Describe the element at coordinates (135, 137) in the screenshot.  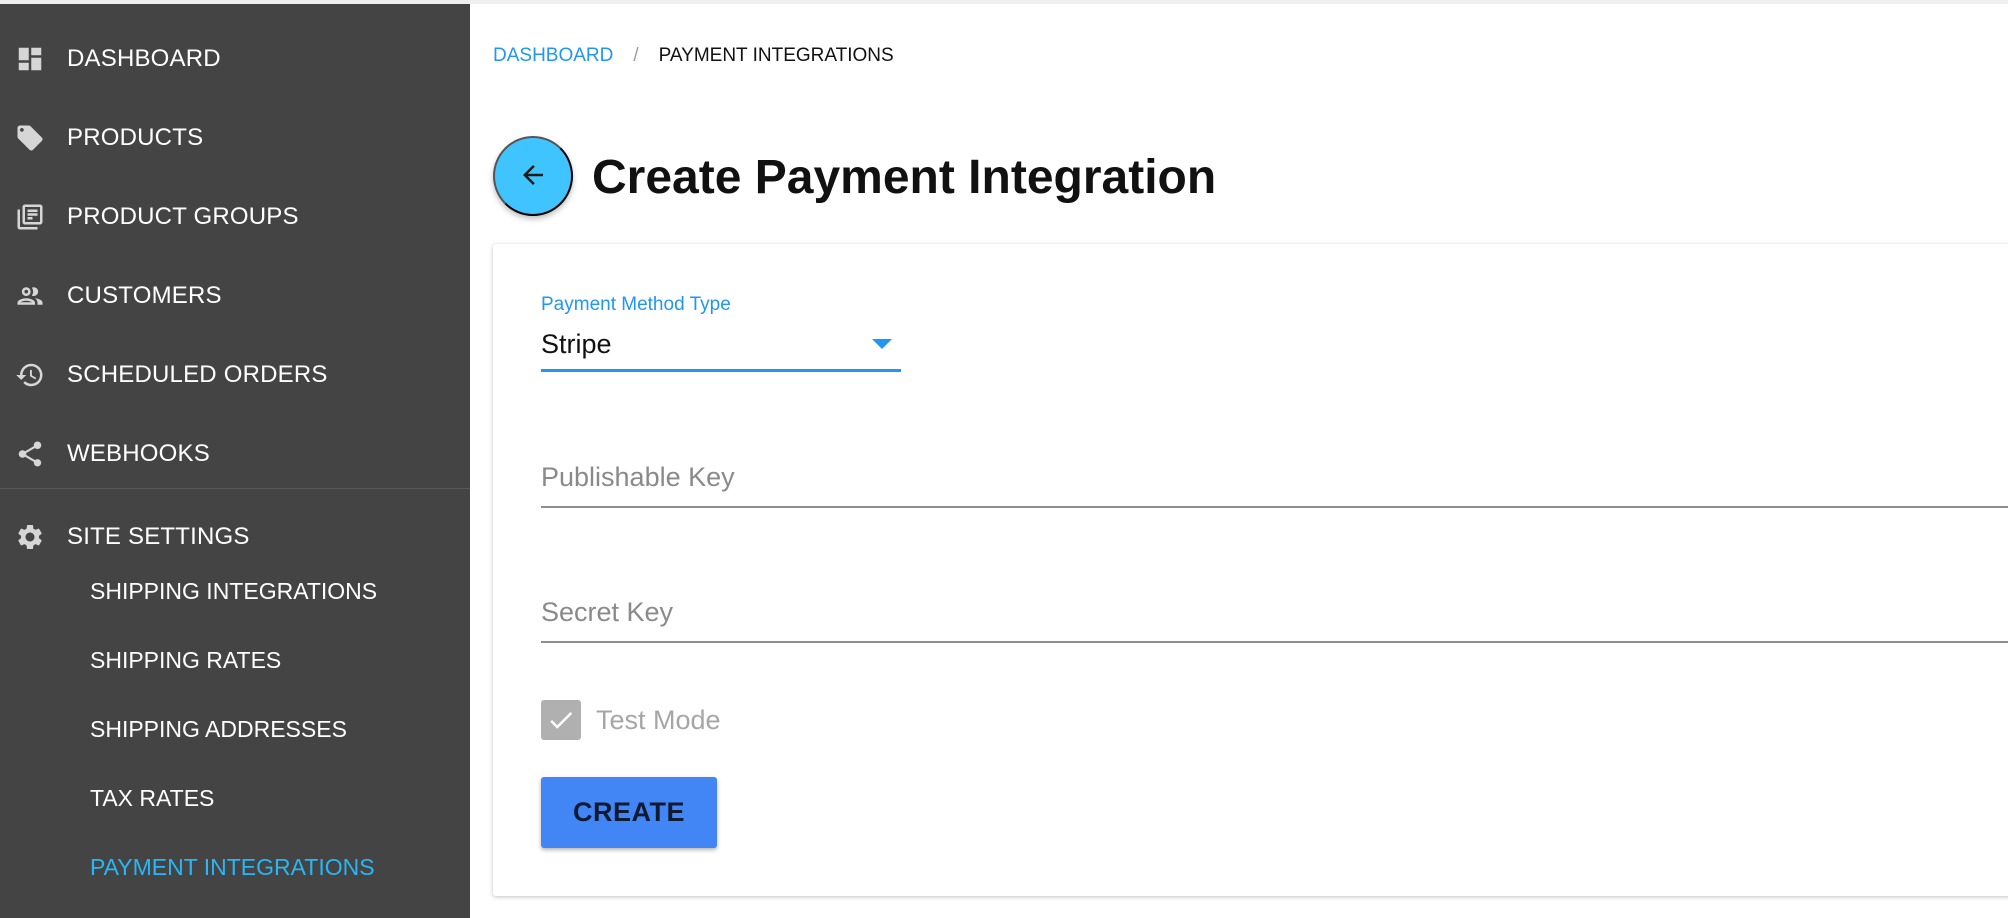
I see `sidebar-item-label: PRODUCTS` at that location.